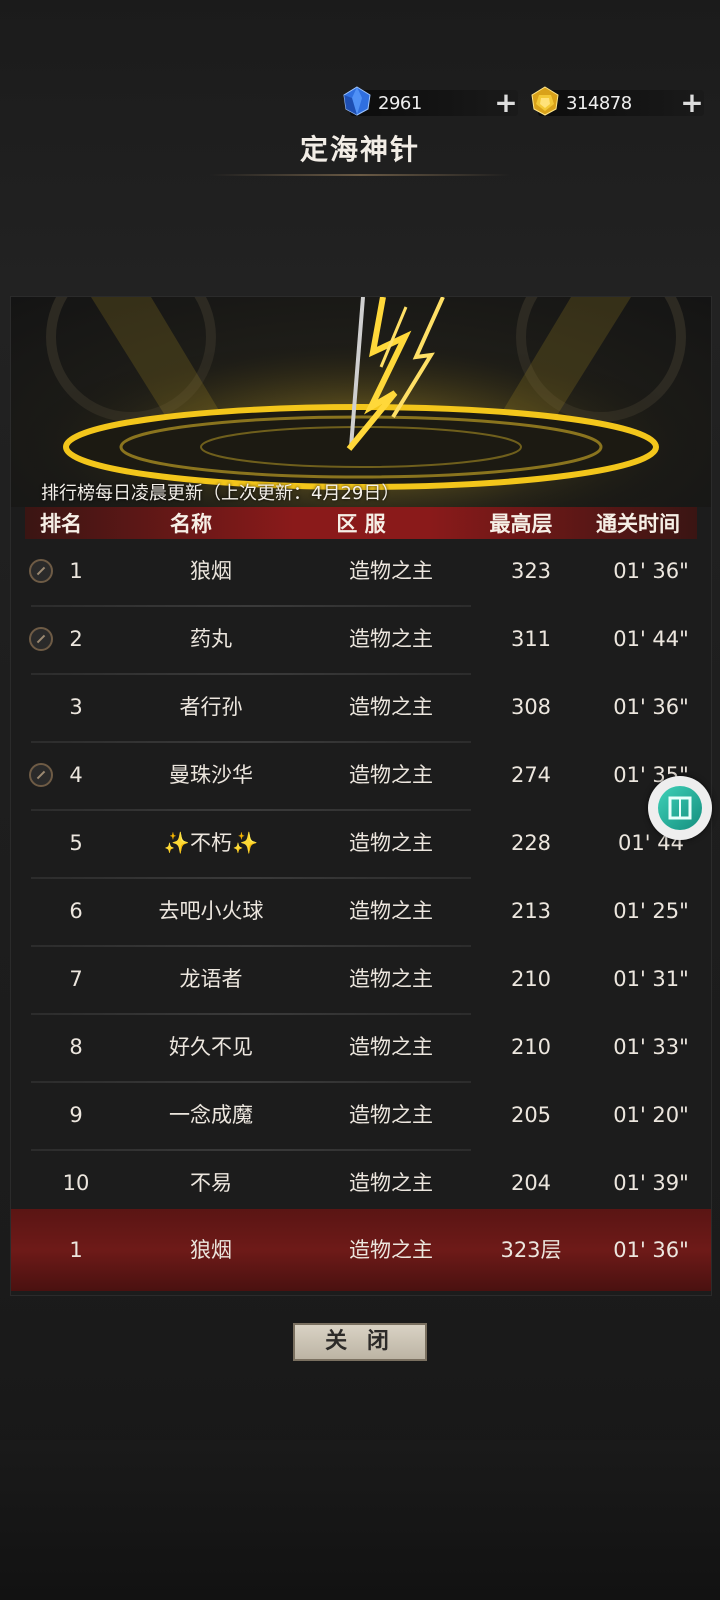  What do you see at coordinates (211, 571) in the screenshot?
I see `row-name: 狼烟` at bounding box center [211, 571].